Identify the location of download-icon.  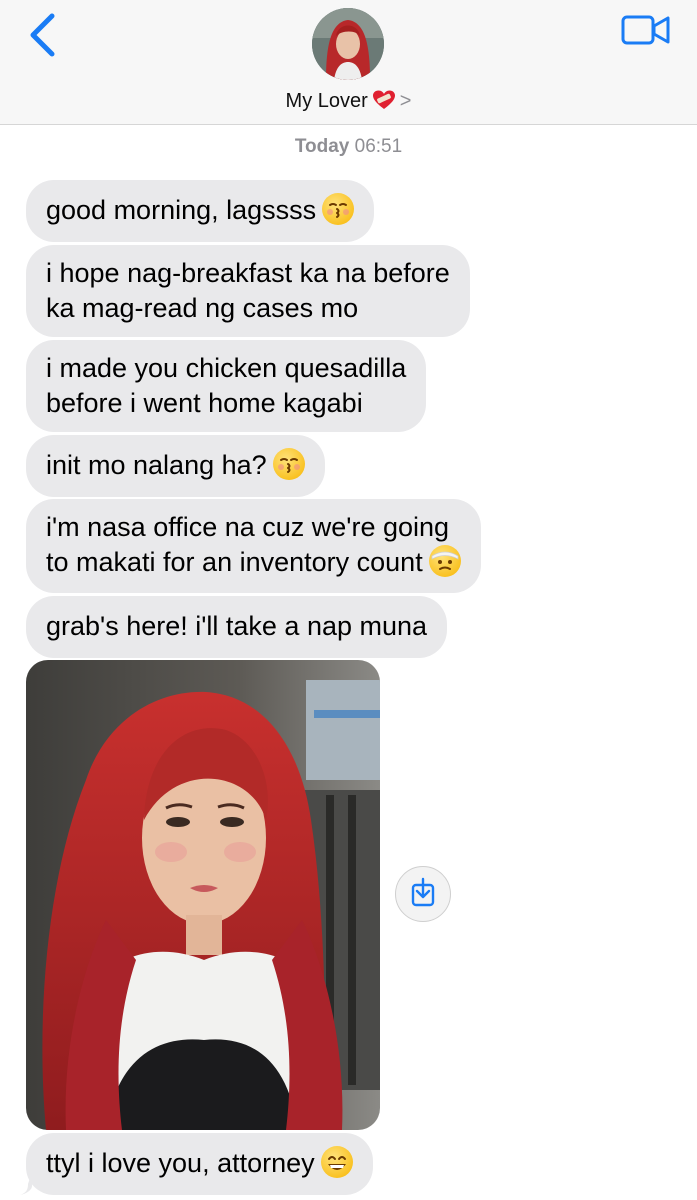
(423, 892).